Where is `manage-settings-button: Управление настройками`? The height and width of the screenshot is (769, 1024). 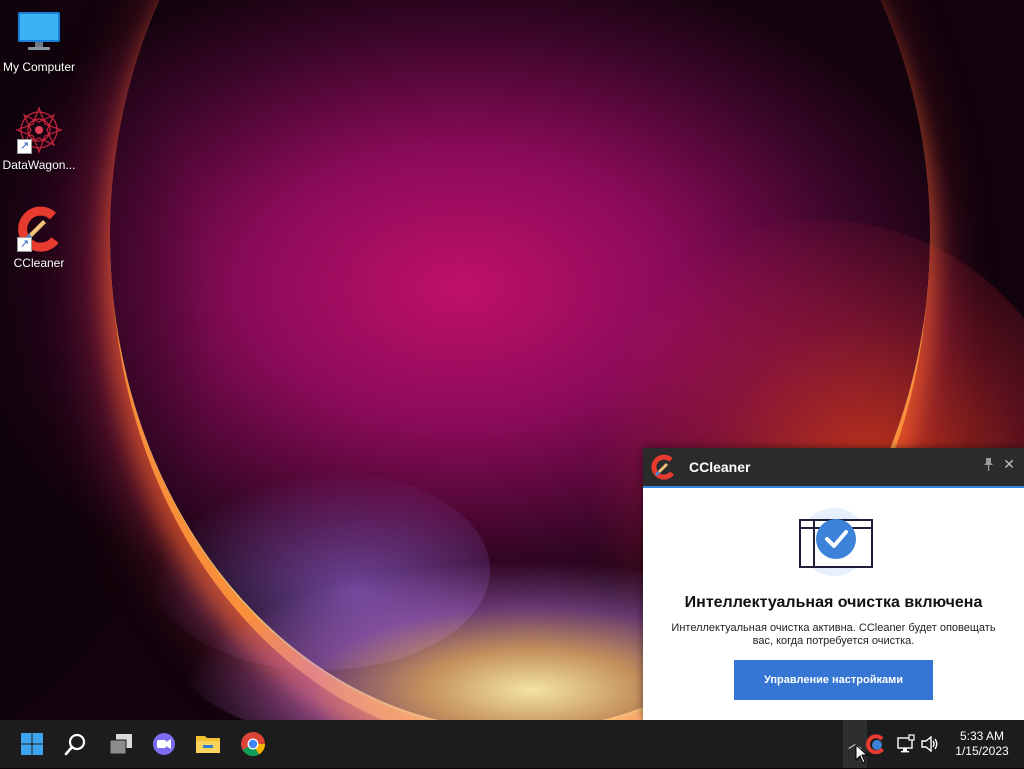
manage-settings-button: Управление настройками is located at coordinates (833, 680).